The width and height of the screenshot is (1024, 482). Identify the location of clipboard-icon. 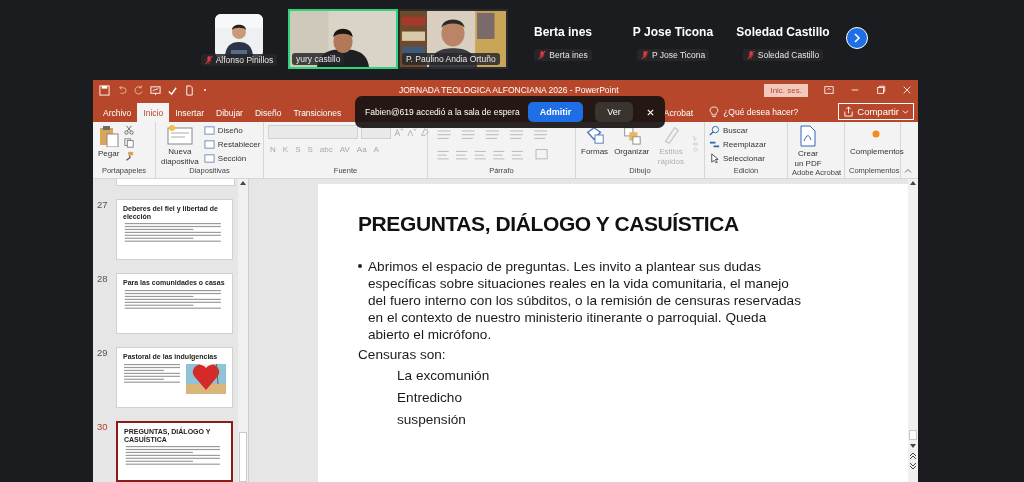
(108, 136).